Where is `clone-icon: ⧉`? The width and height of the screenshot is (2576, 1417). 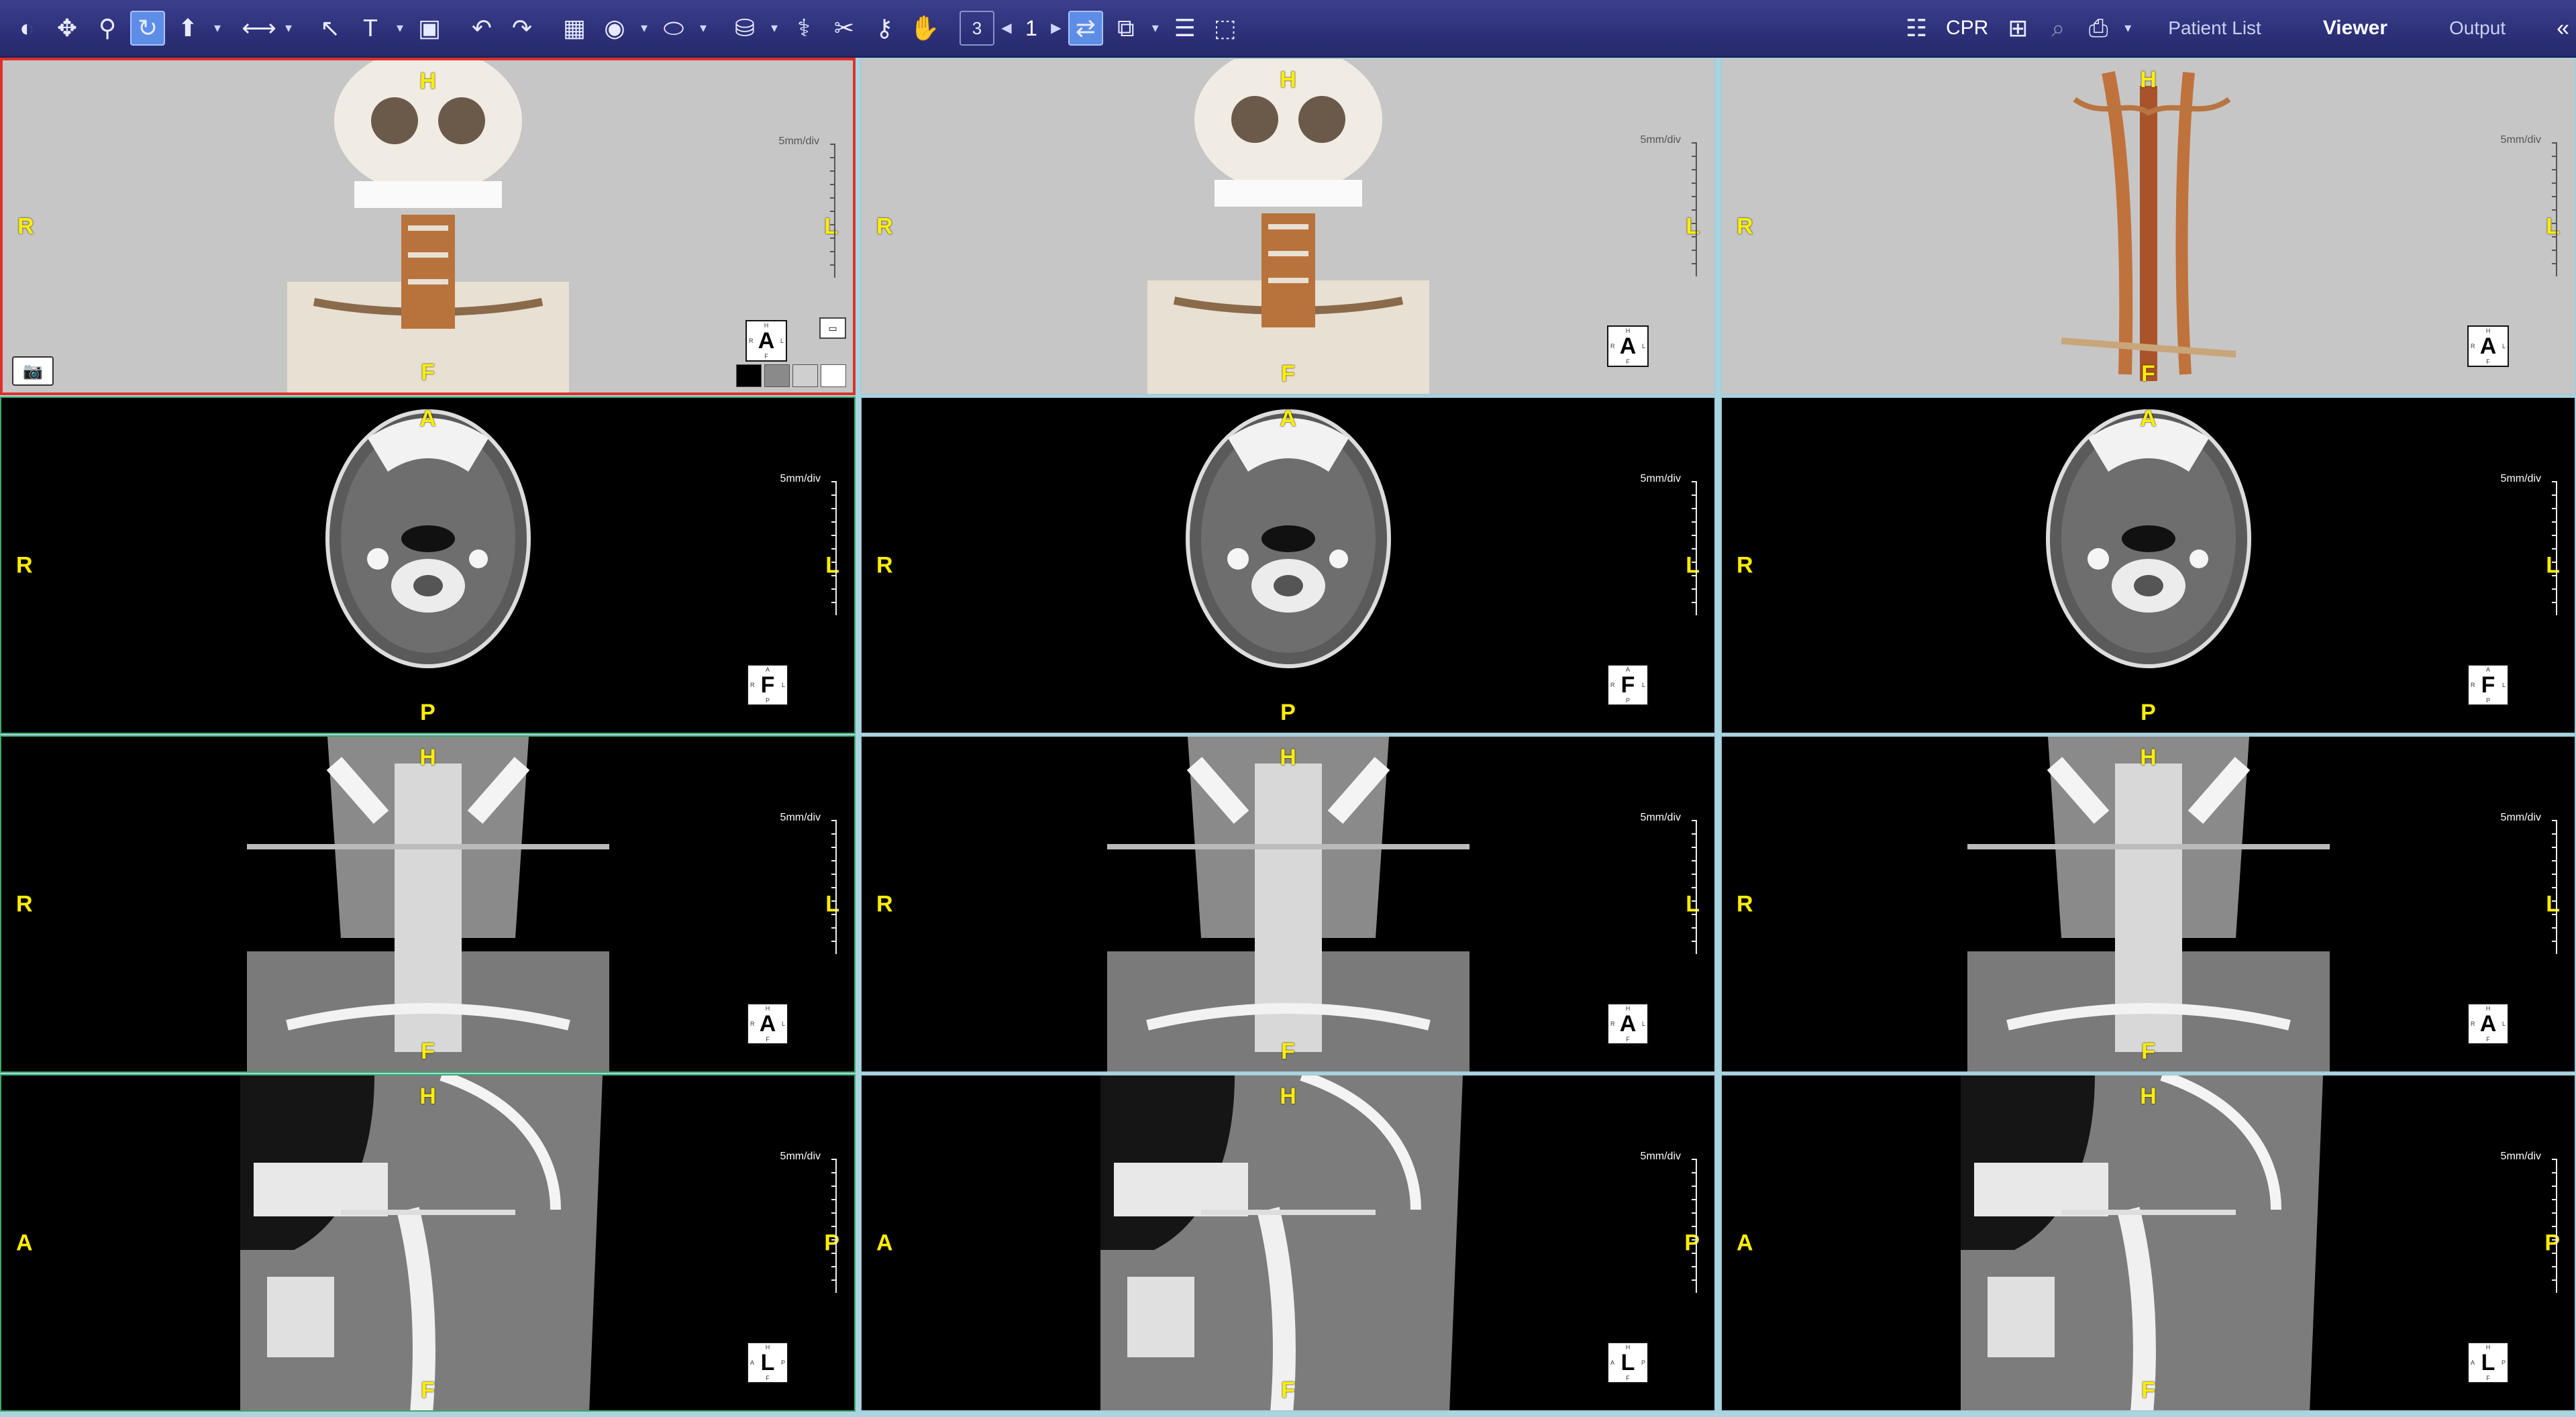
clone-icon: ⧉ is located at coordinates (1126, 28).